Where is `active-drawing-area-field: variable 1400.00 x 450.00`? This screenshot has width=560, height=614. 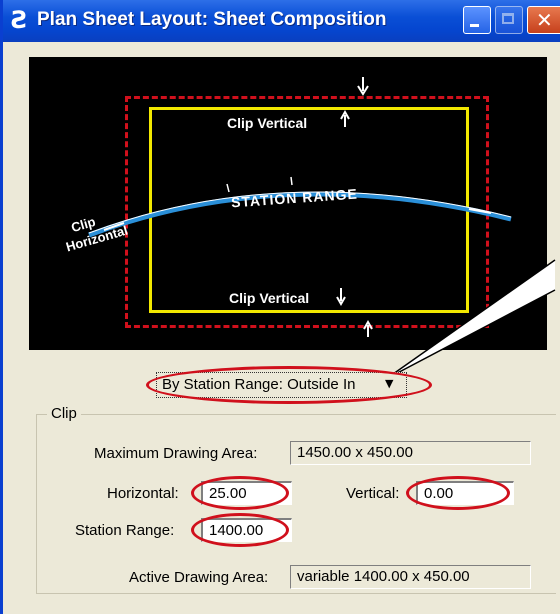 active-drawing-area-field: variable 1400.00 x 450.00 is located at coordinates (410, 577).